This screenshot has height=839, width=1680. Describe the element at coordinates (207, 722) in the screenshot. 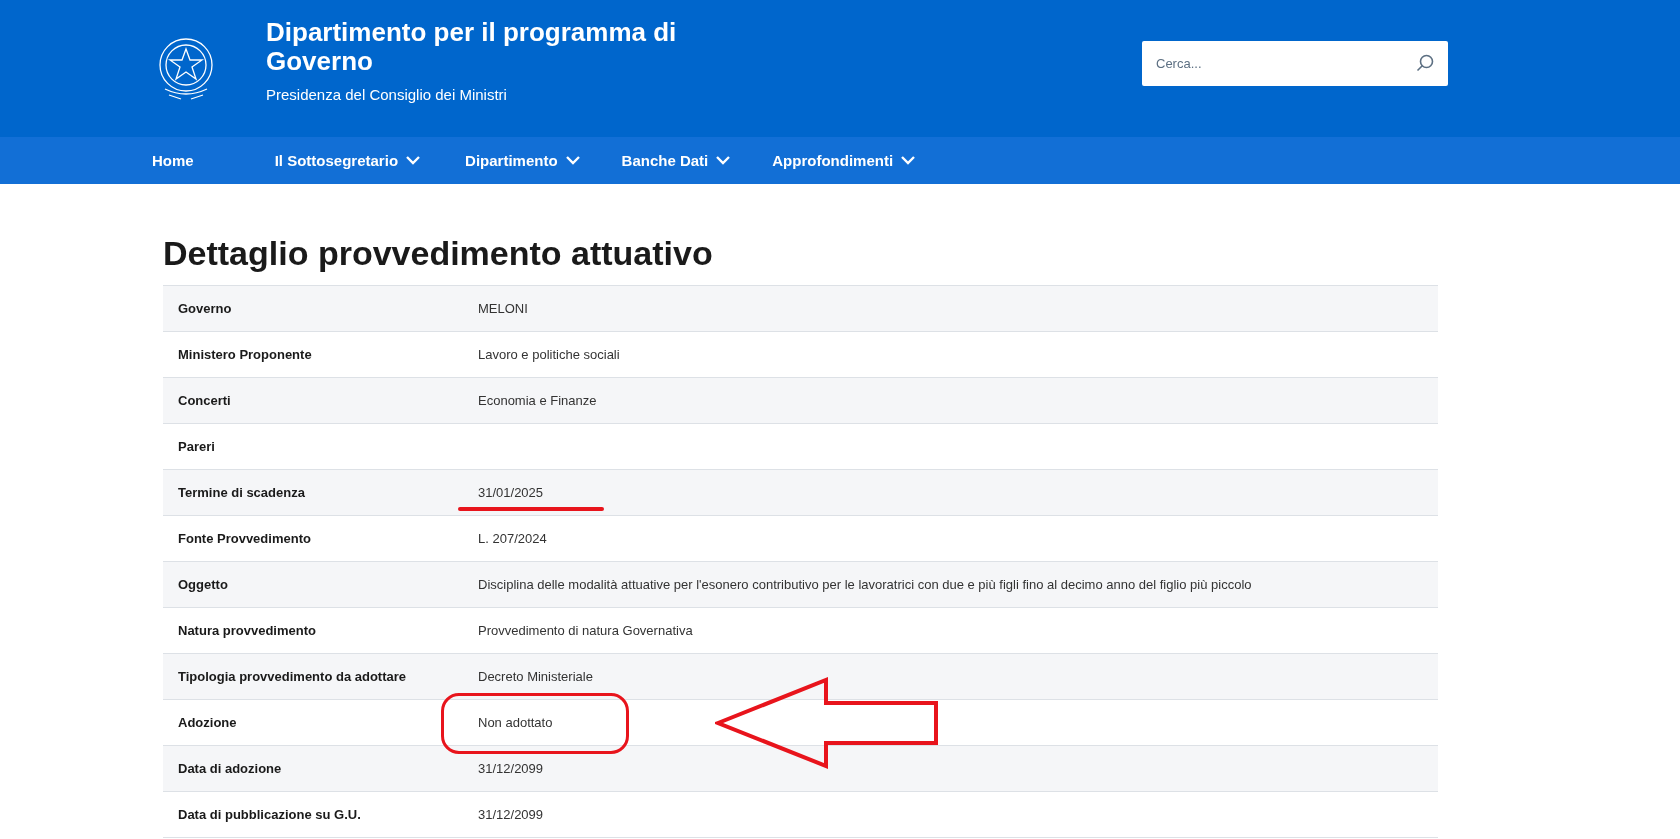

I see `field-label: Adozione` at that location.